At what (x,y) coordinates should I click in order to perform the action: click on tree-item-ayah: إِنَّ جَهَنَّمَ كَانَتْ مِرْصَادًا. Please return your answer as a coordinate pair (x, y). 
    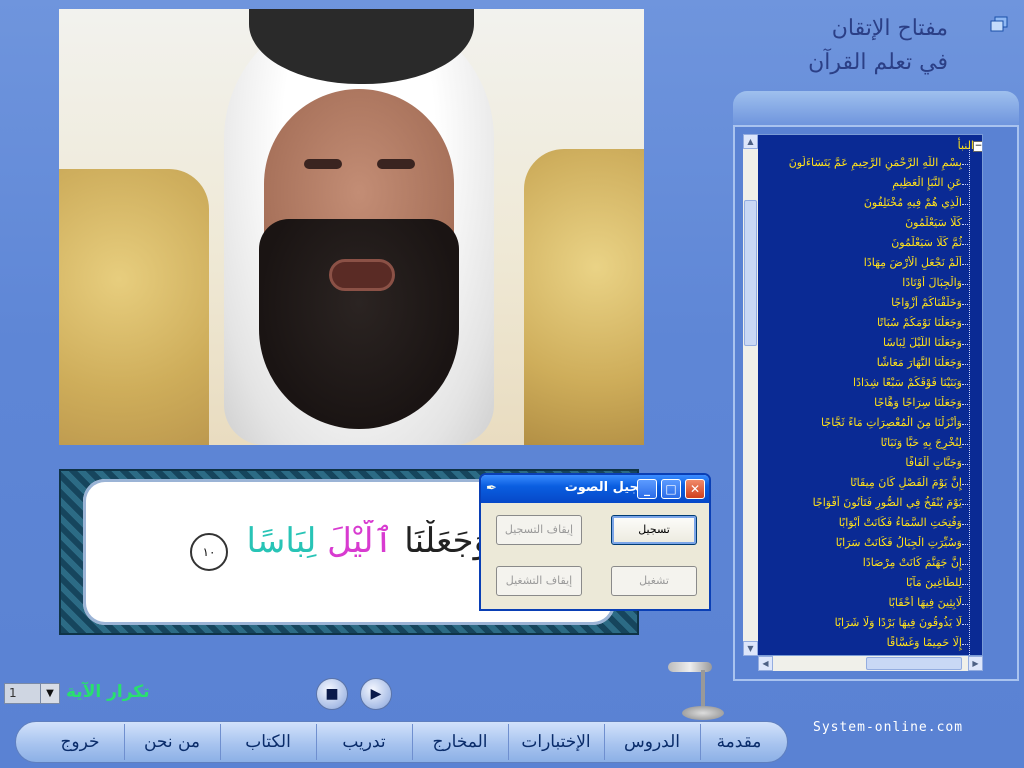
    Looking at the image, I should click on (857, 566).